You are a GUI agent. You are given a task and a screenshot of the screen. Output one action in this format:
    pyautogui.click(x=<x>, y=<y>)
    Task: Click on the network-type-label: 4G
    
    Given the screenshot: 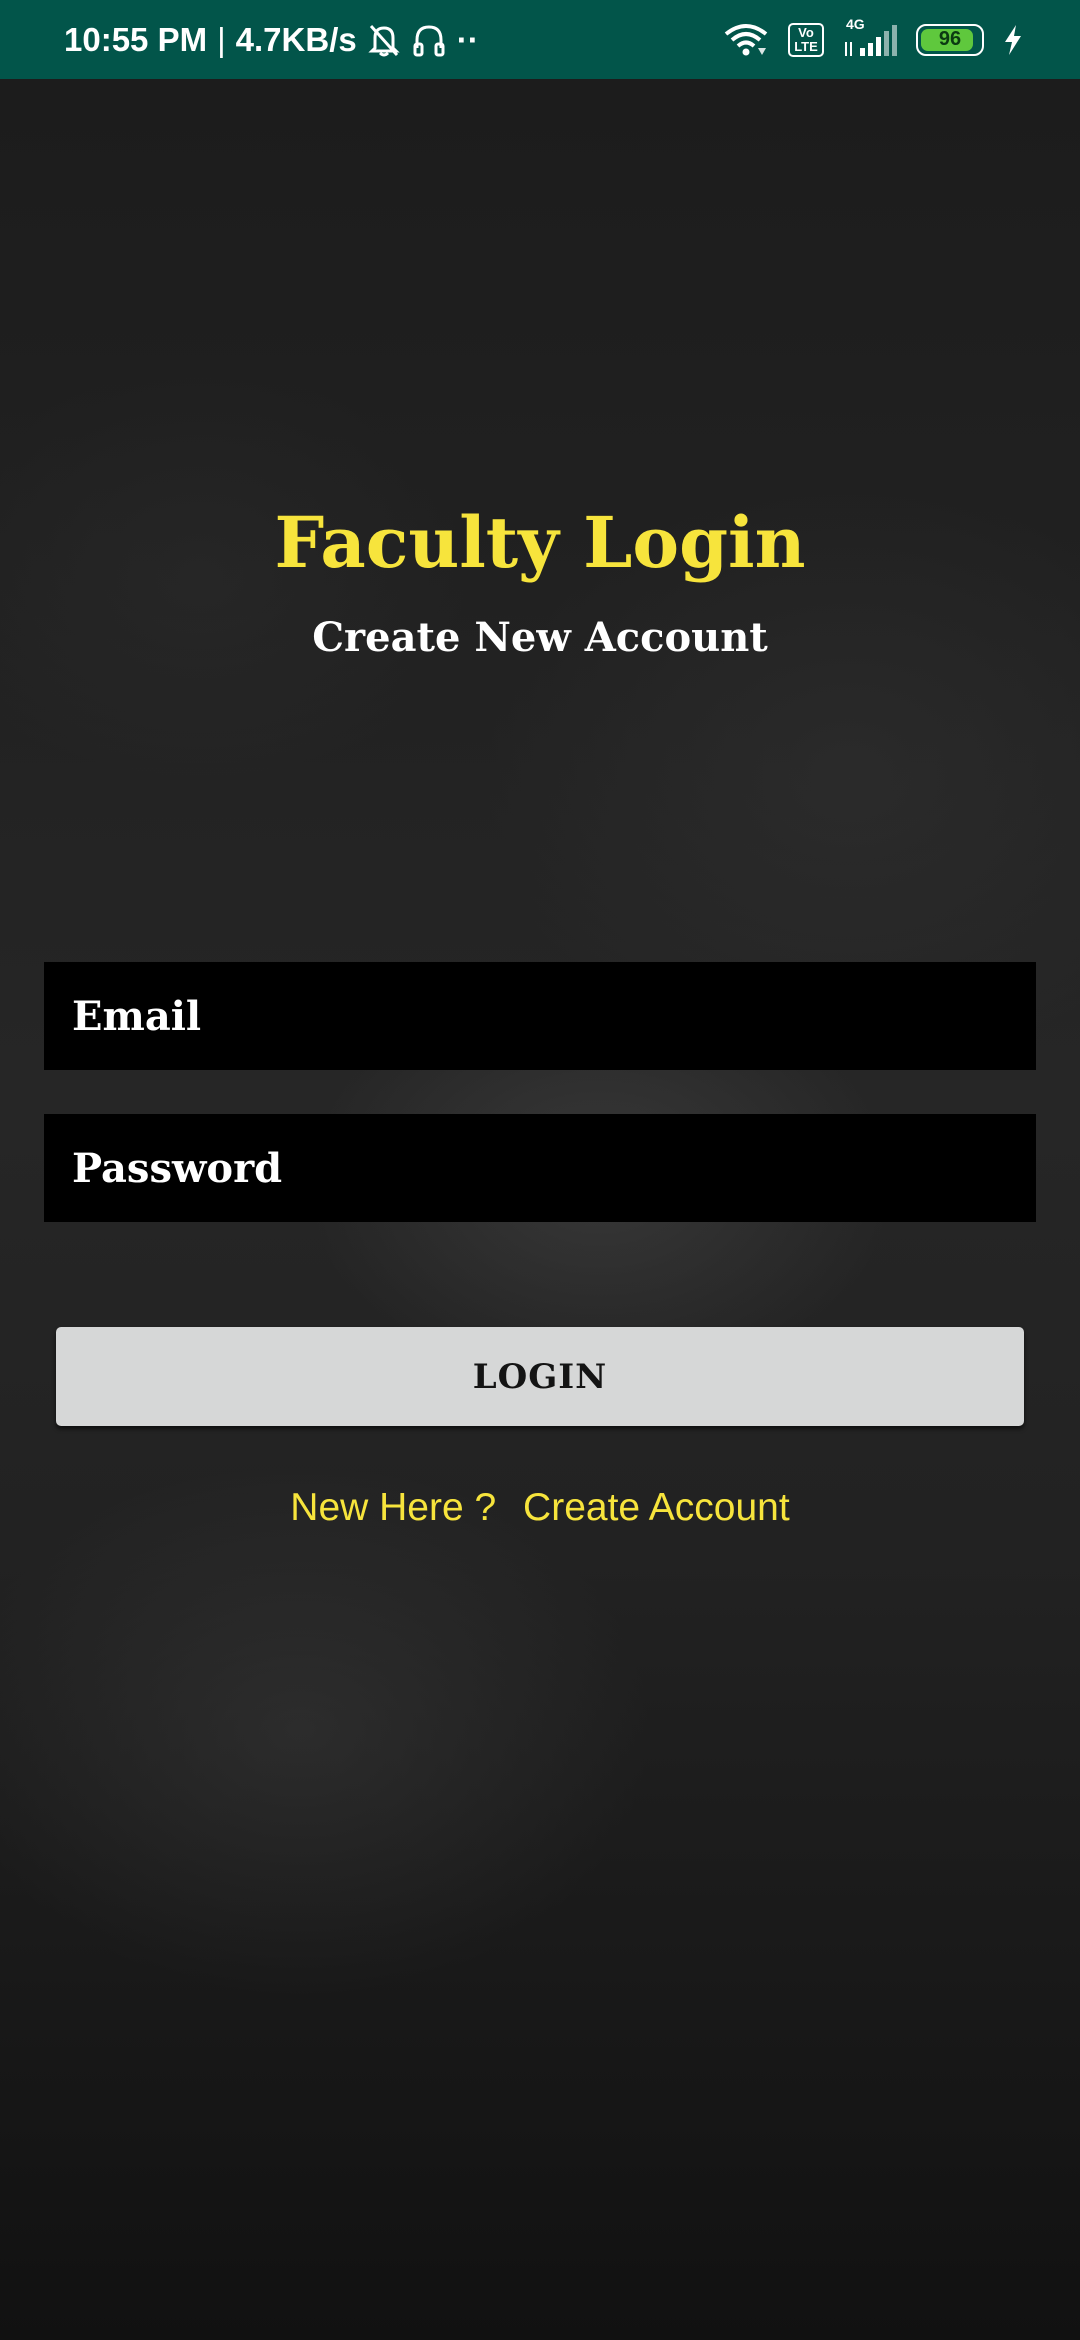 What is the action you would take?
    pyautogui.click(x=855, y=23)
    